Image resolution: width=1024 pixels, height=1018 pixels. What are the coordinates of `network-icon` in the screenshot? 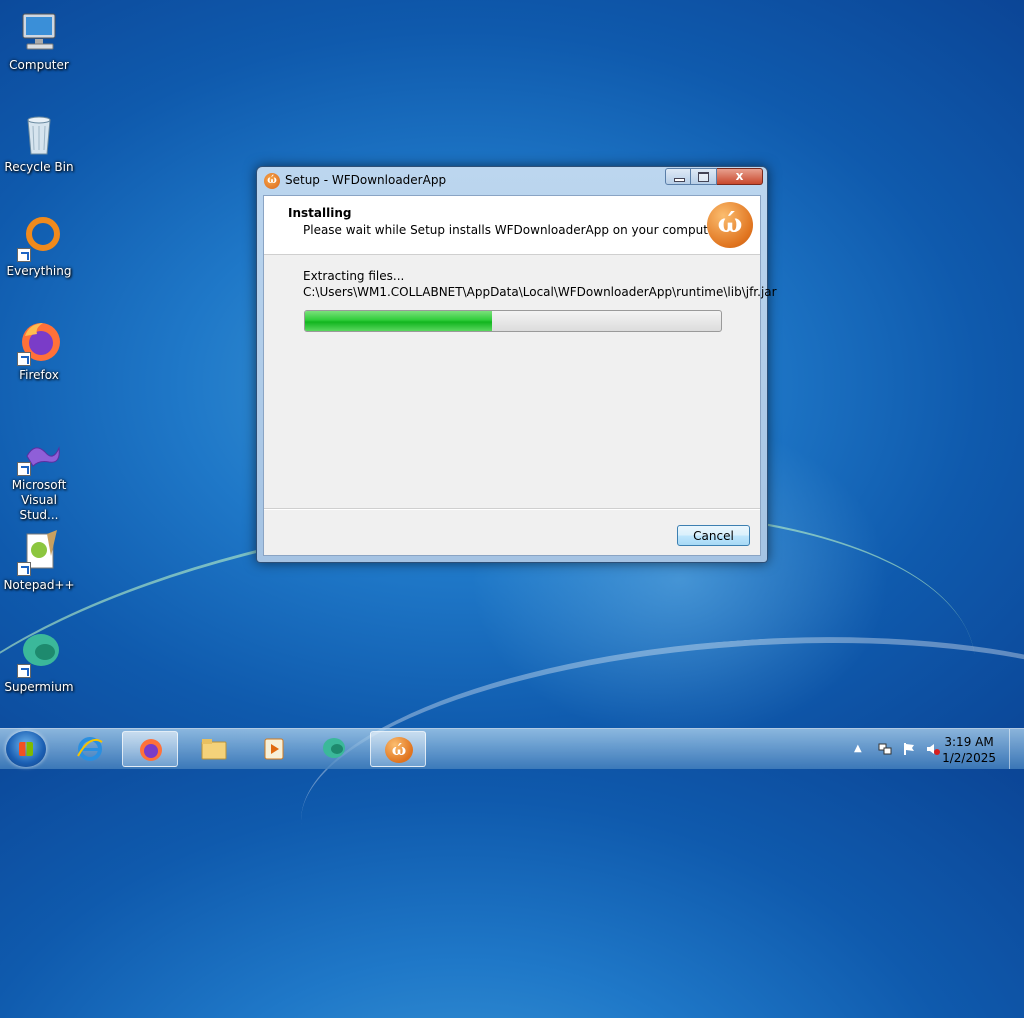 It's located at (885, 749).